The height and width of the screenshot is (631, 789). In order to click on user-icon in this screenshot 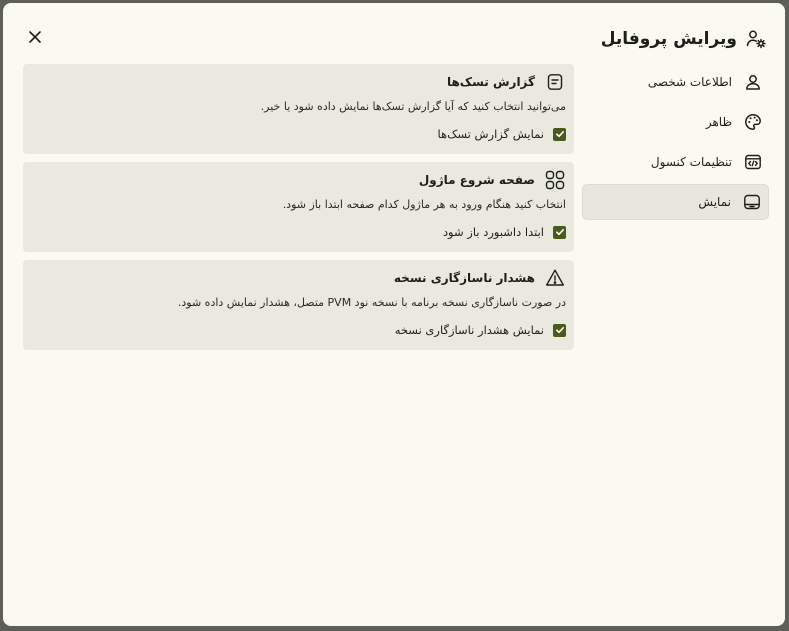, I will do `click(753, 82)`.